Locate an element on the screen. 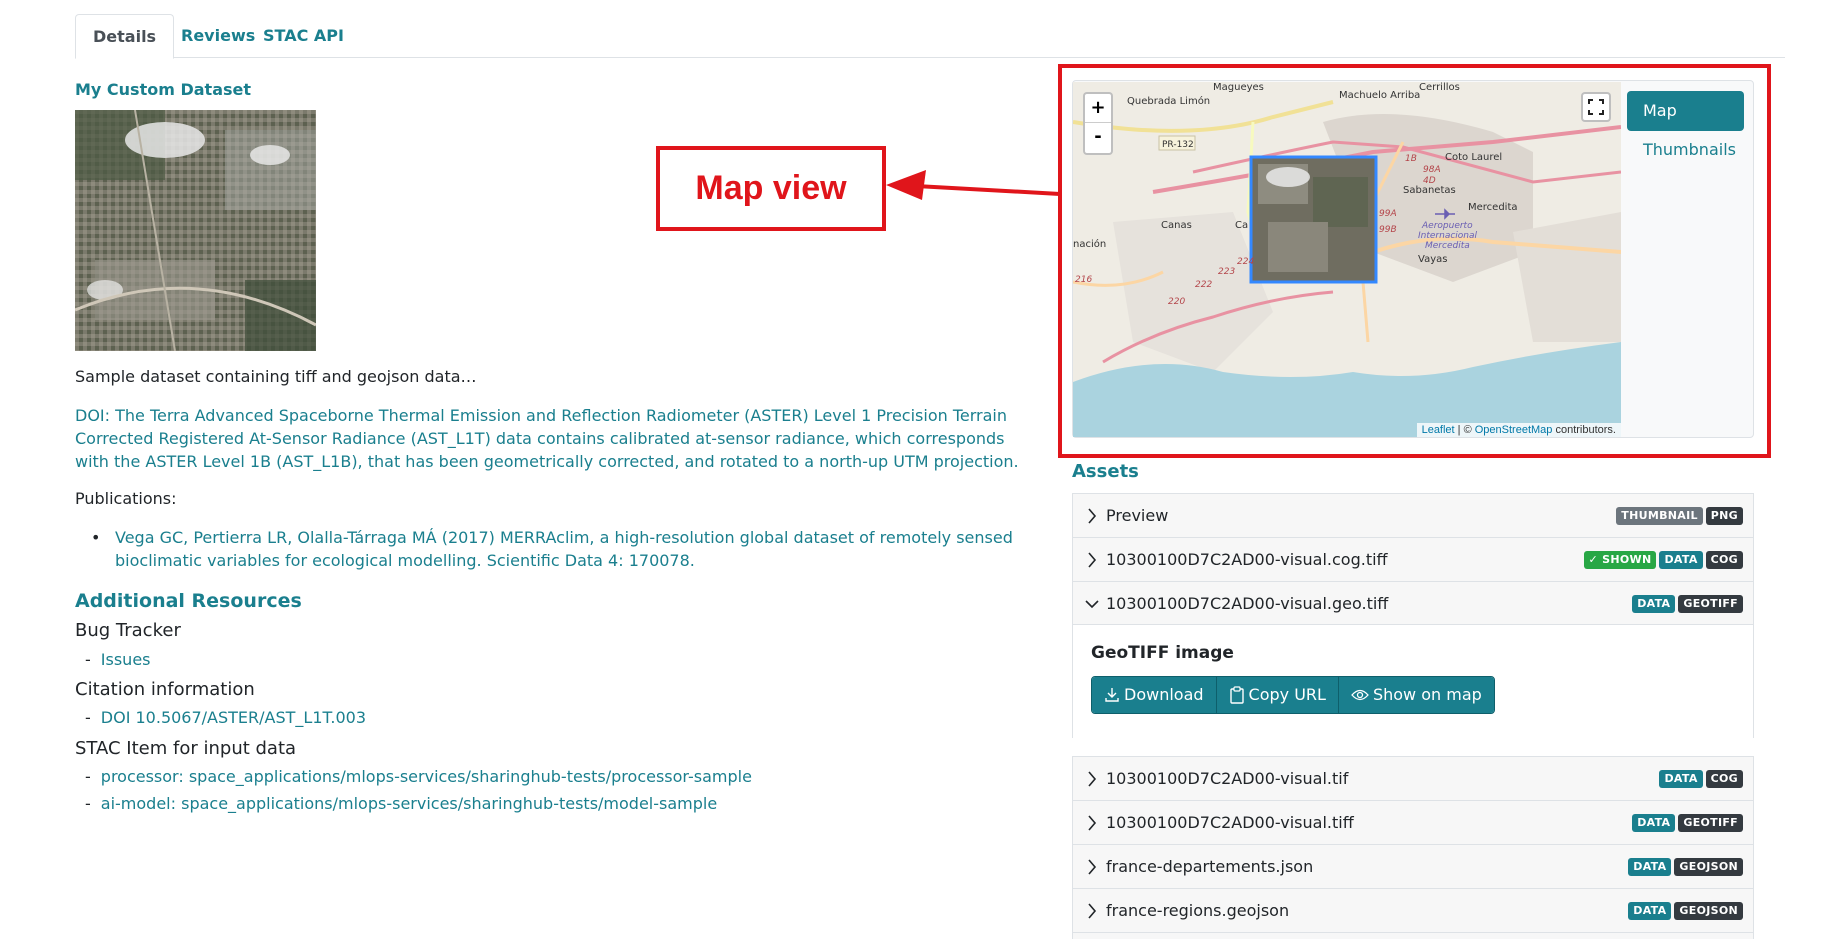 This screenshot has height=939, width=1848. asset-actions: Download Copy URL Show on map is located at coordinates (1293, 695).